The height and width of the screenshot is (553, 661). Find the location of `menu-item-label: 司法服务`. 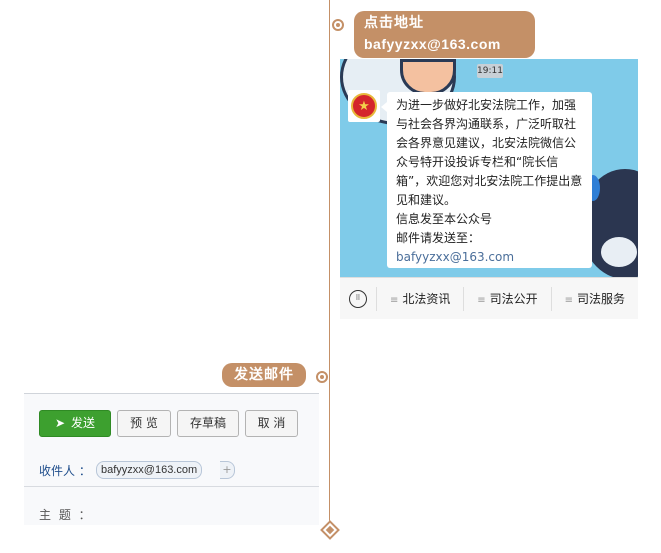

menu-item-label: 司法服务 is located at coordinates (601, 298).